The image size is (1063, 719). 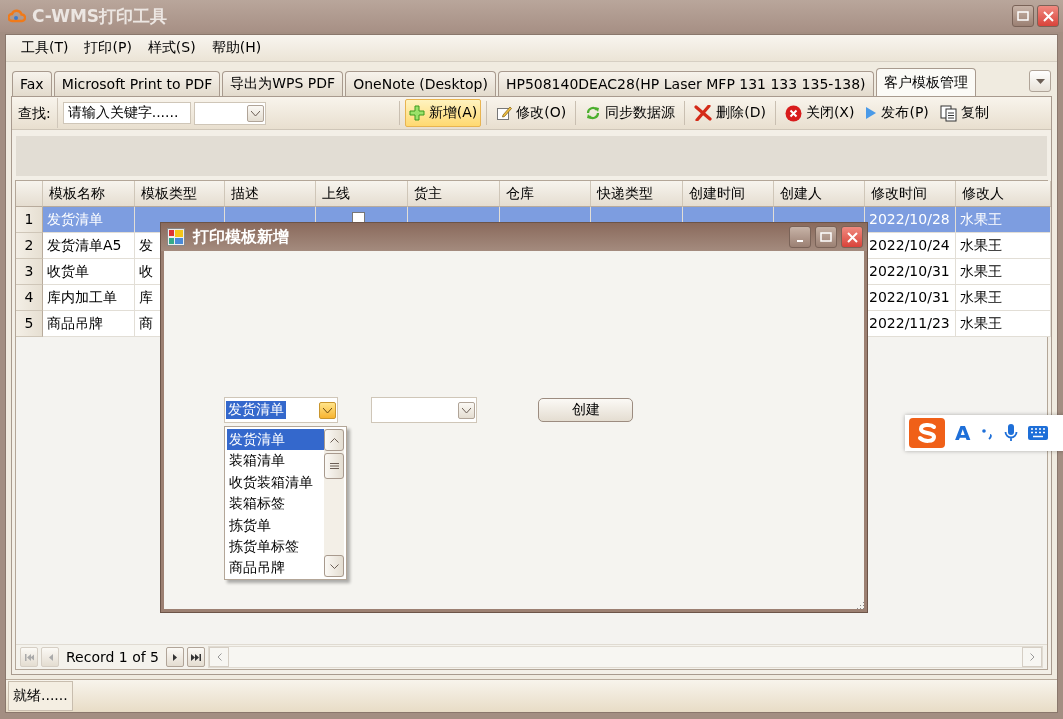 What do you see at coordinates (89, 298) in the screenshot?
I see `table-cell: 库内加工单` at bounding box center [89, 298].